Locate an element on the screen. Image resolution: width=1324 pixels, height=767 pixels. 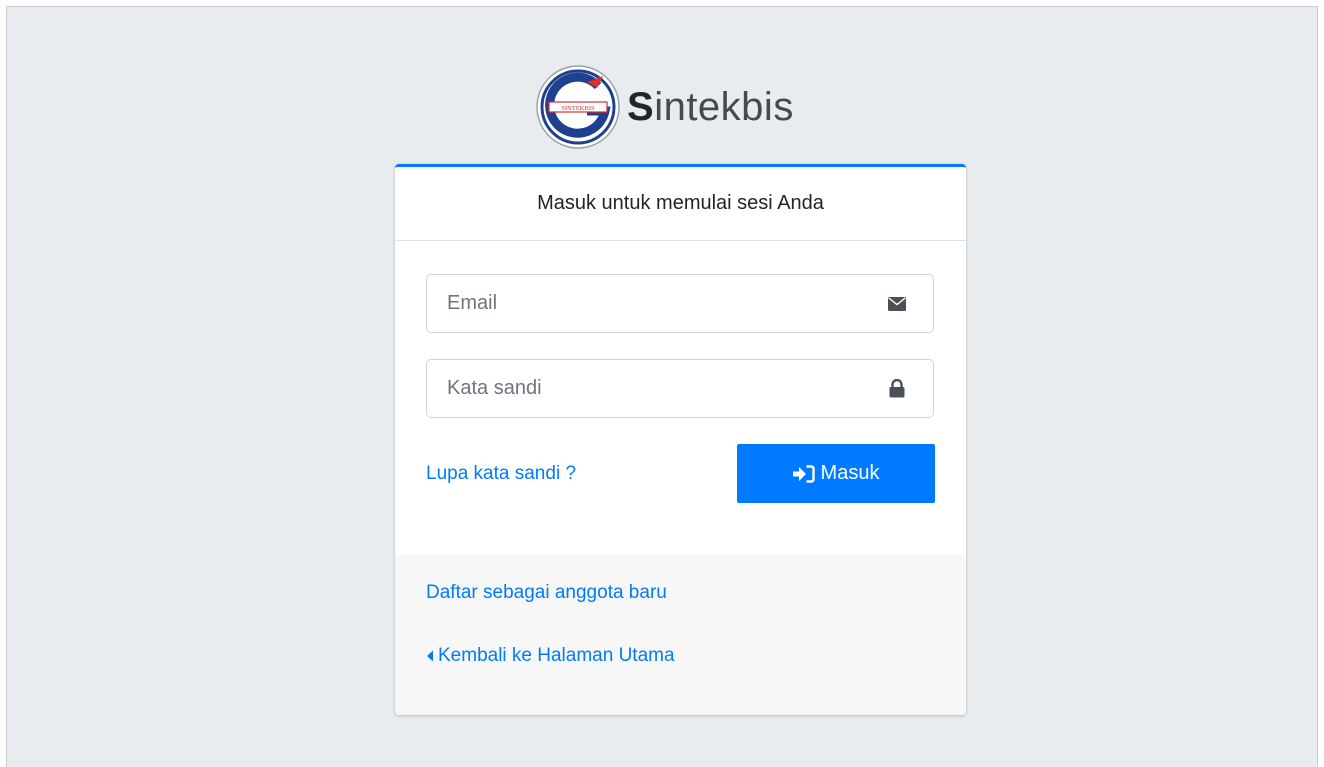
sintekbis-logo: SINTEKBIS is located at coordinates (578, 107).